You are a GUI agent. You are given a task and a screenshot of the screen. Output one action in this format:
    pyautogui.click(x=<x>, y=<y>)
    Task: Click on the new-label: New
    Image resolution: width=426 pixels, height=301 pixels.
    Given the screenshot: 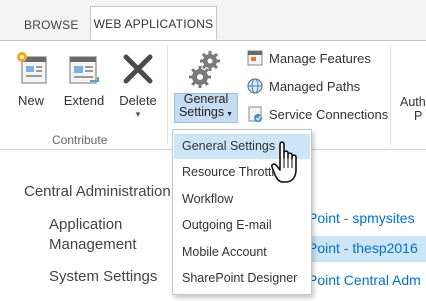 What is the action you would take?
    pyautogui.click(x=30, y=100)
    